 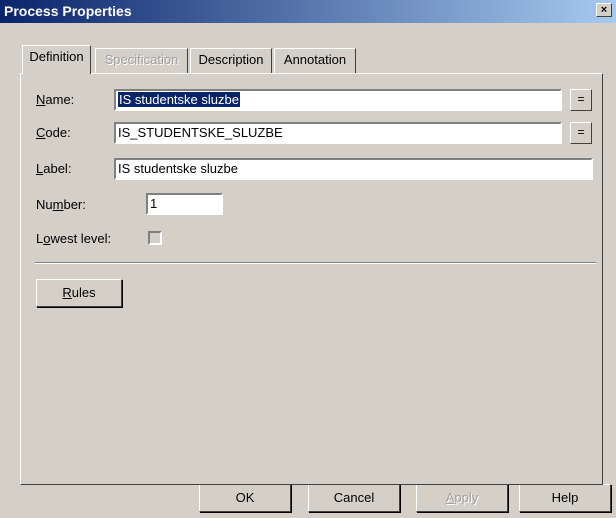 What do you see at coordinates (79, 293) in the screenshot?
I see `rules-button: Rules` at bounding box center [79, 293].